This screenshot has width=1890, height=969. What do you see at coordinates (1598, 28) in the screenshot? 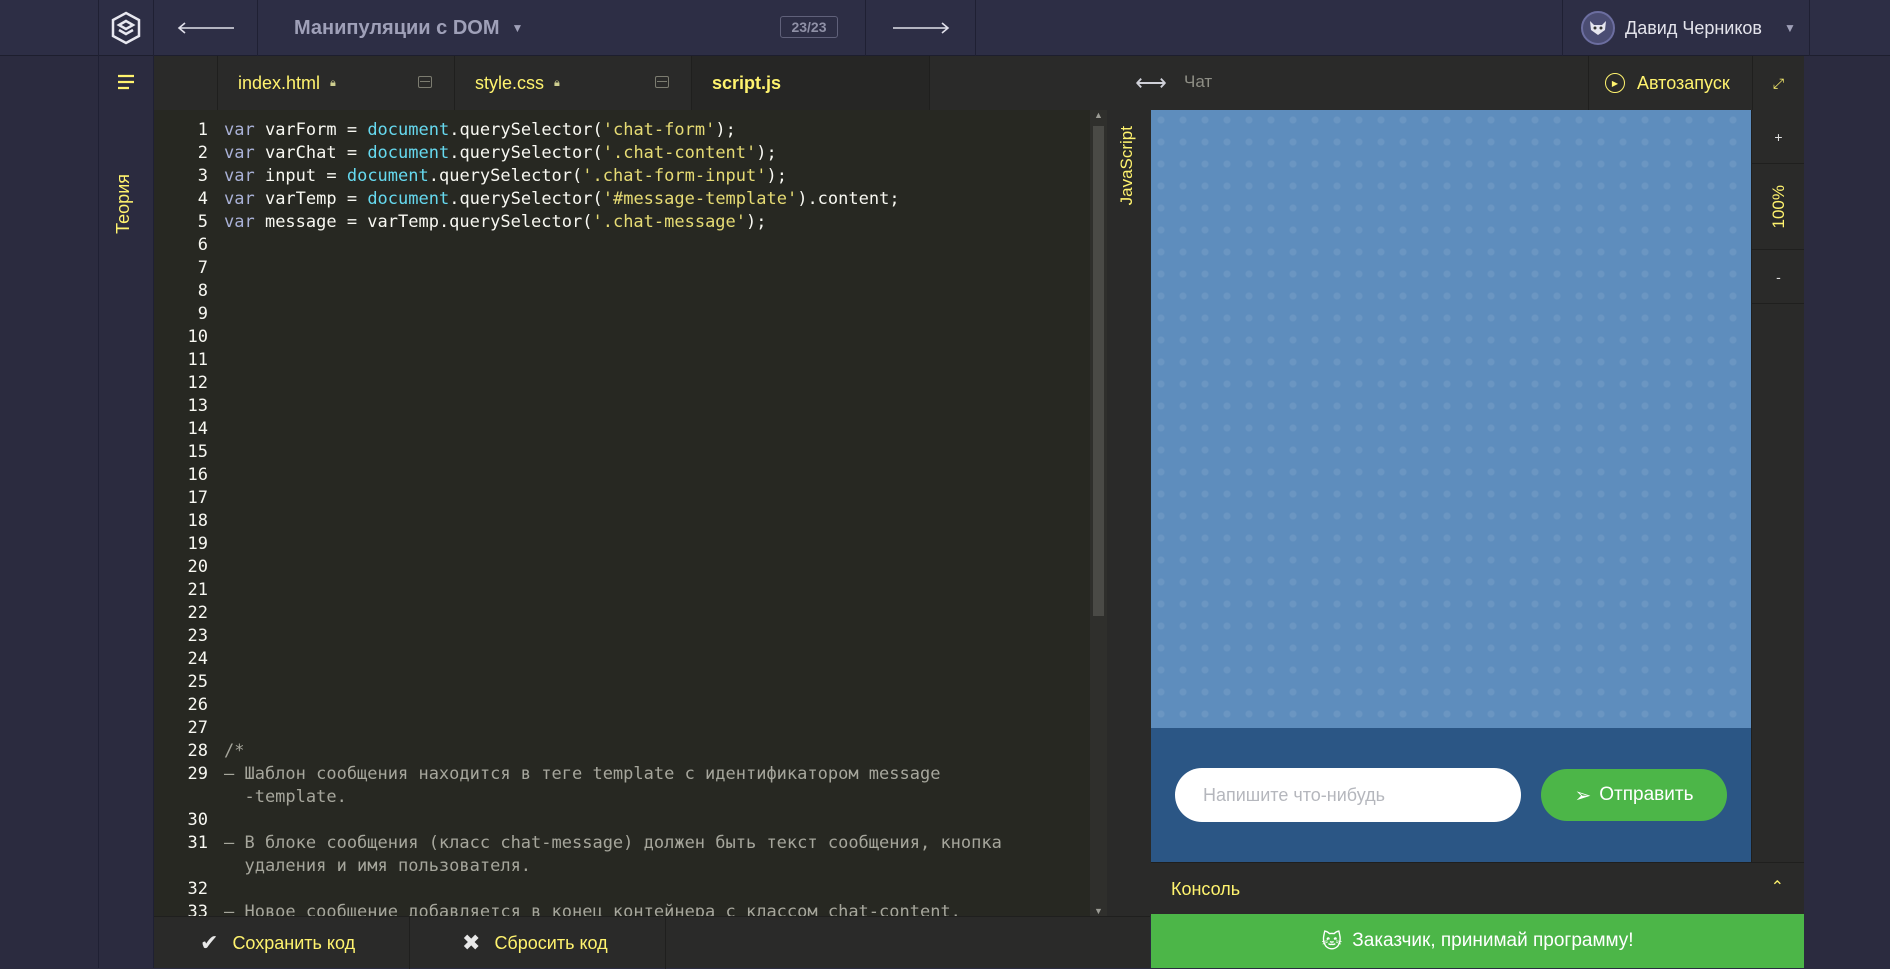
I see `avatar` at bounding box center [1598, 28].